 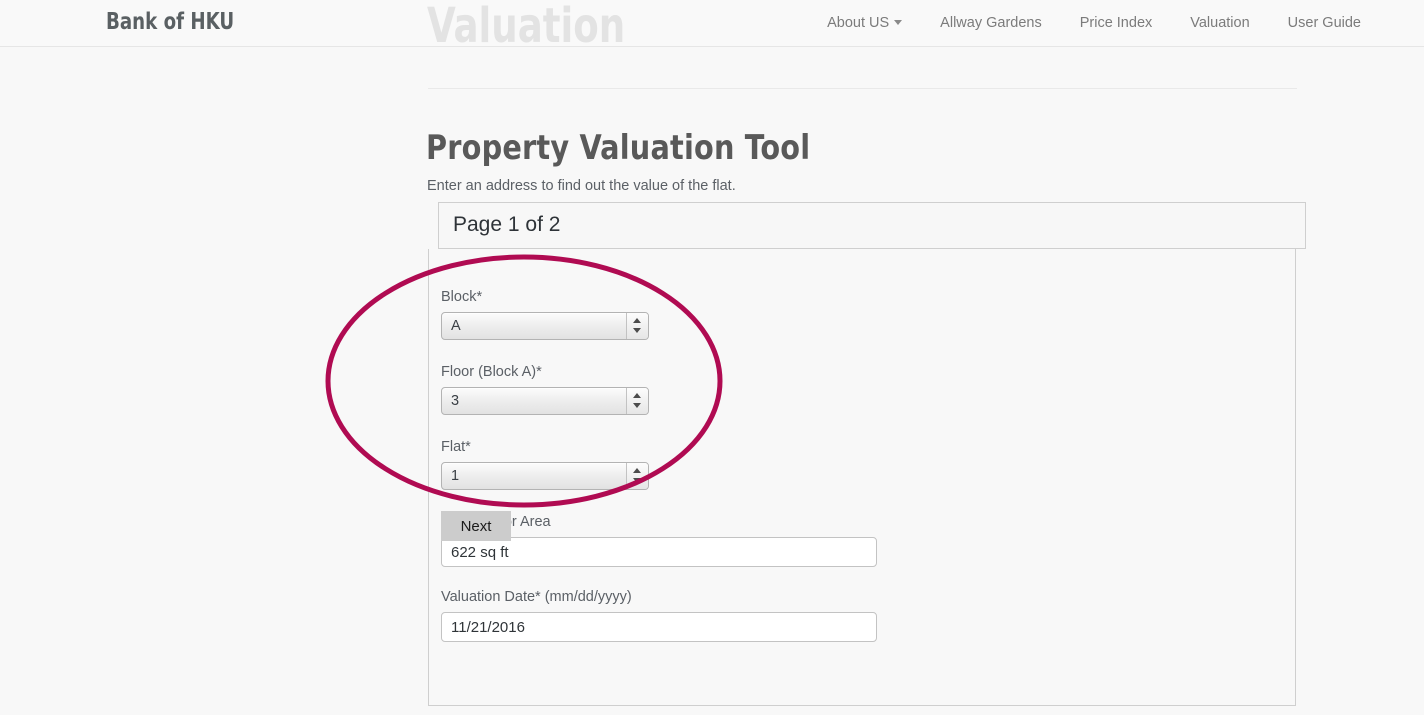 I want to click on content-top-divider, so click(x=862, y=88).